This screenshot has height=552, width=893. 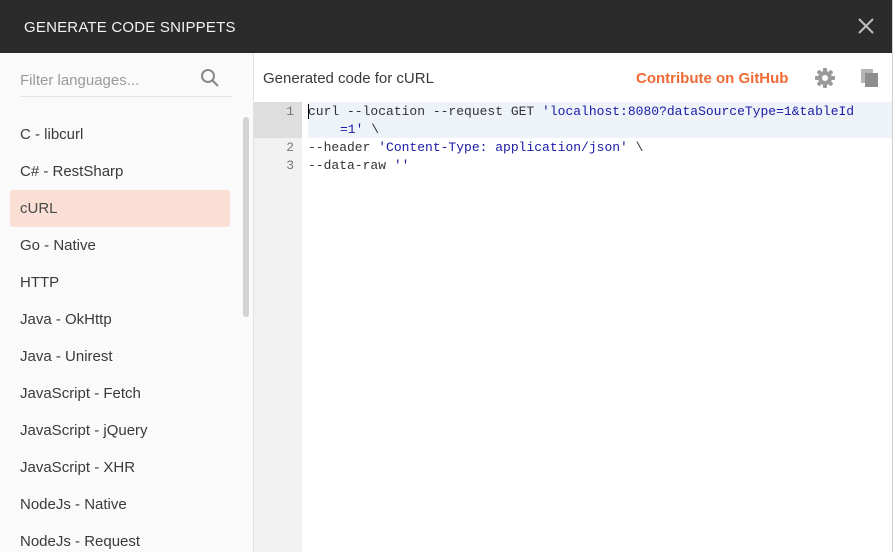 I want to click on code-string: 'Content-Type: application/json', so click(x=503, y=147).